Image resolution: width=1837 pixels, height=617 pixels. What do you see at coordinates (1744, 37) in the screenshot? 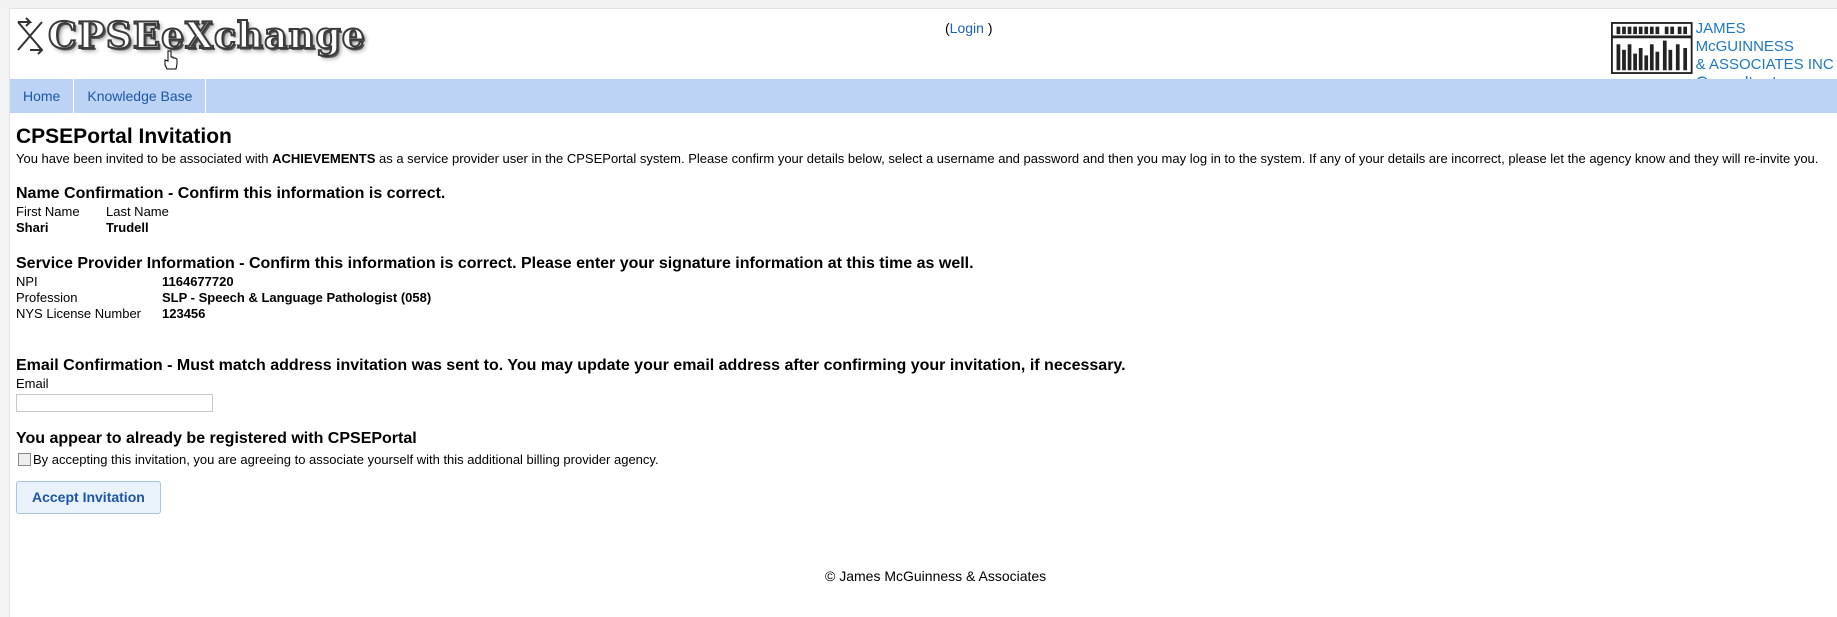
I see `brand-line-1: JAMES McGUINNESS` at bounding box center [1744, 37].